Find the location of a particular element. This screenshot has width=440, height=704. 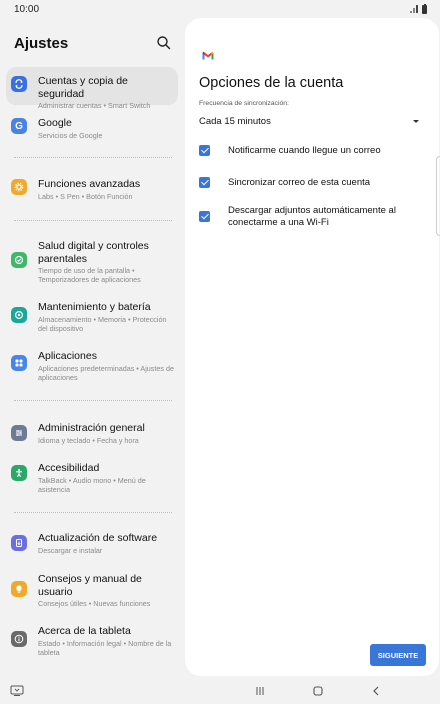

notify-email-checkbox is located at coordinates (204, 150).